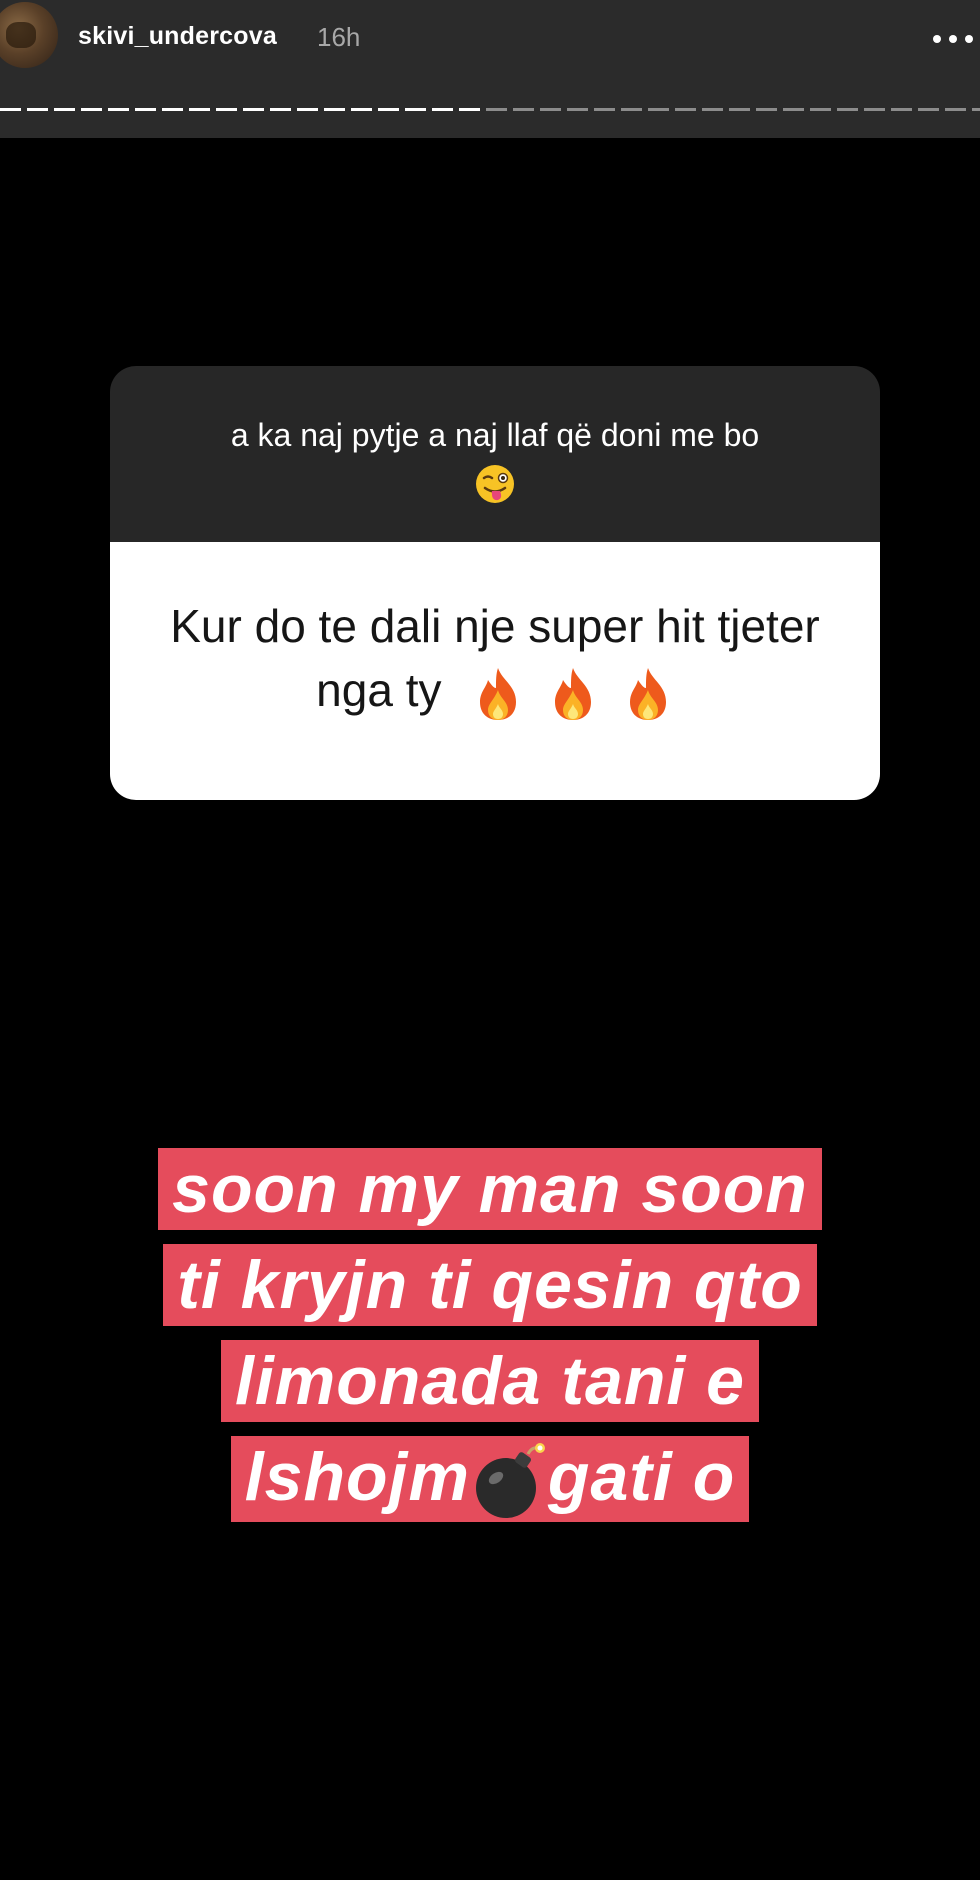  What do you see at coordinates (641, 1477) in the screenshot?
I see `caption-text: gati o` at bounding box center [641, 1477].